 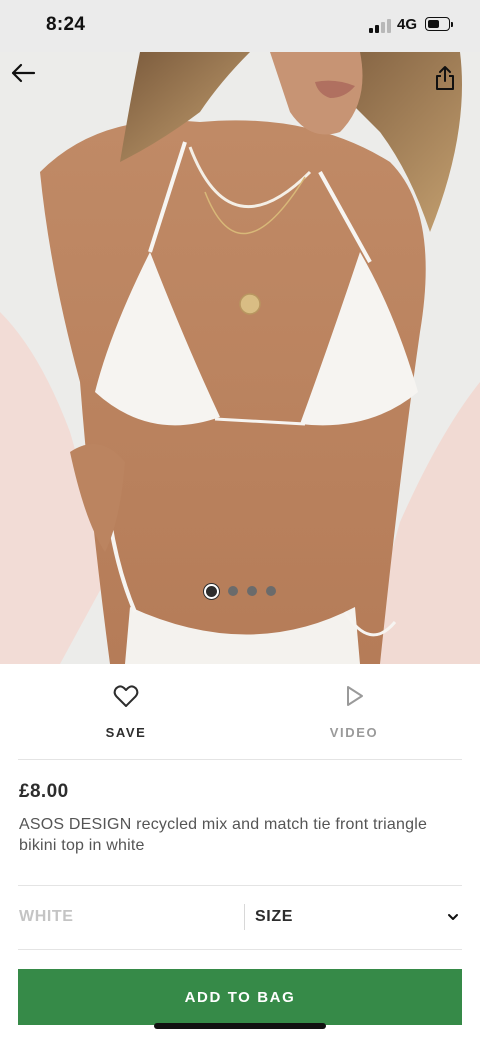 I want to click on chevron-down-icon, so click(x=453, y=917).